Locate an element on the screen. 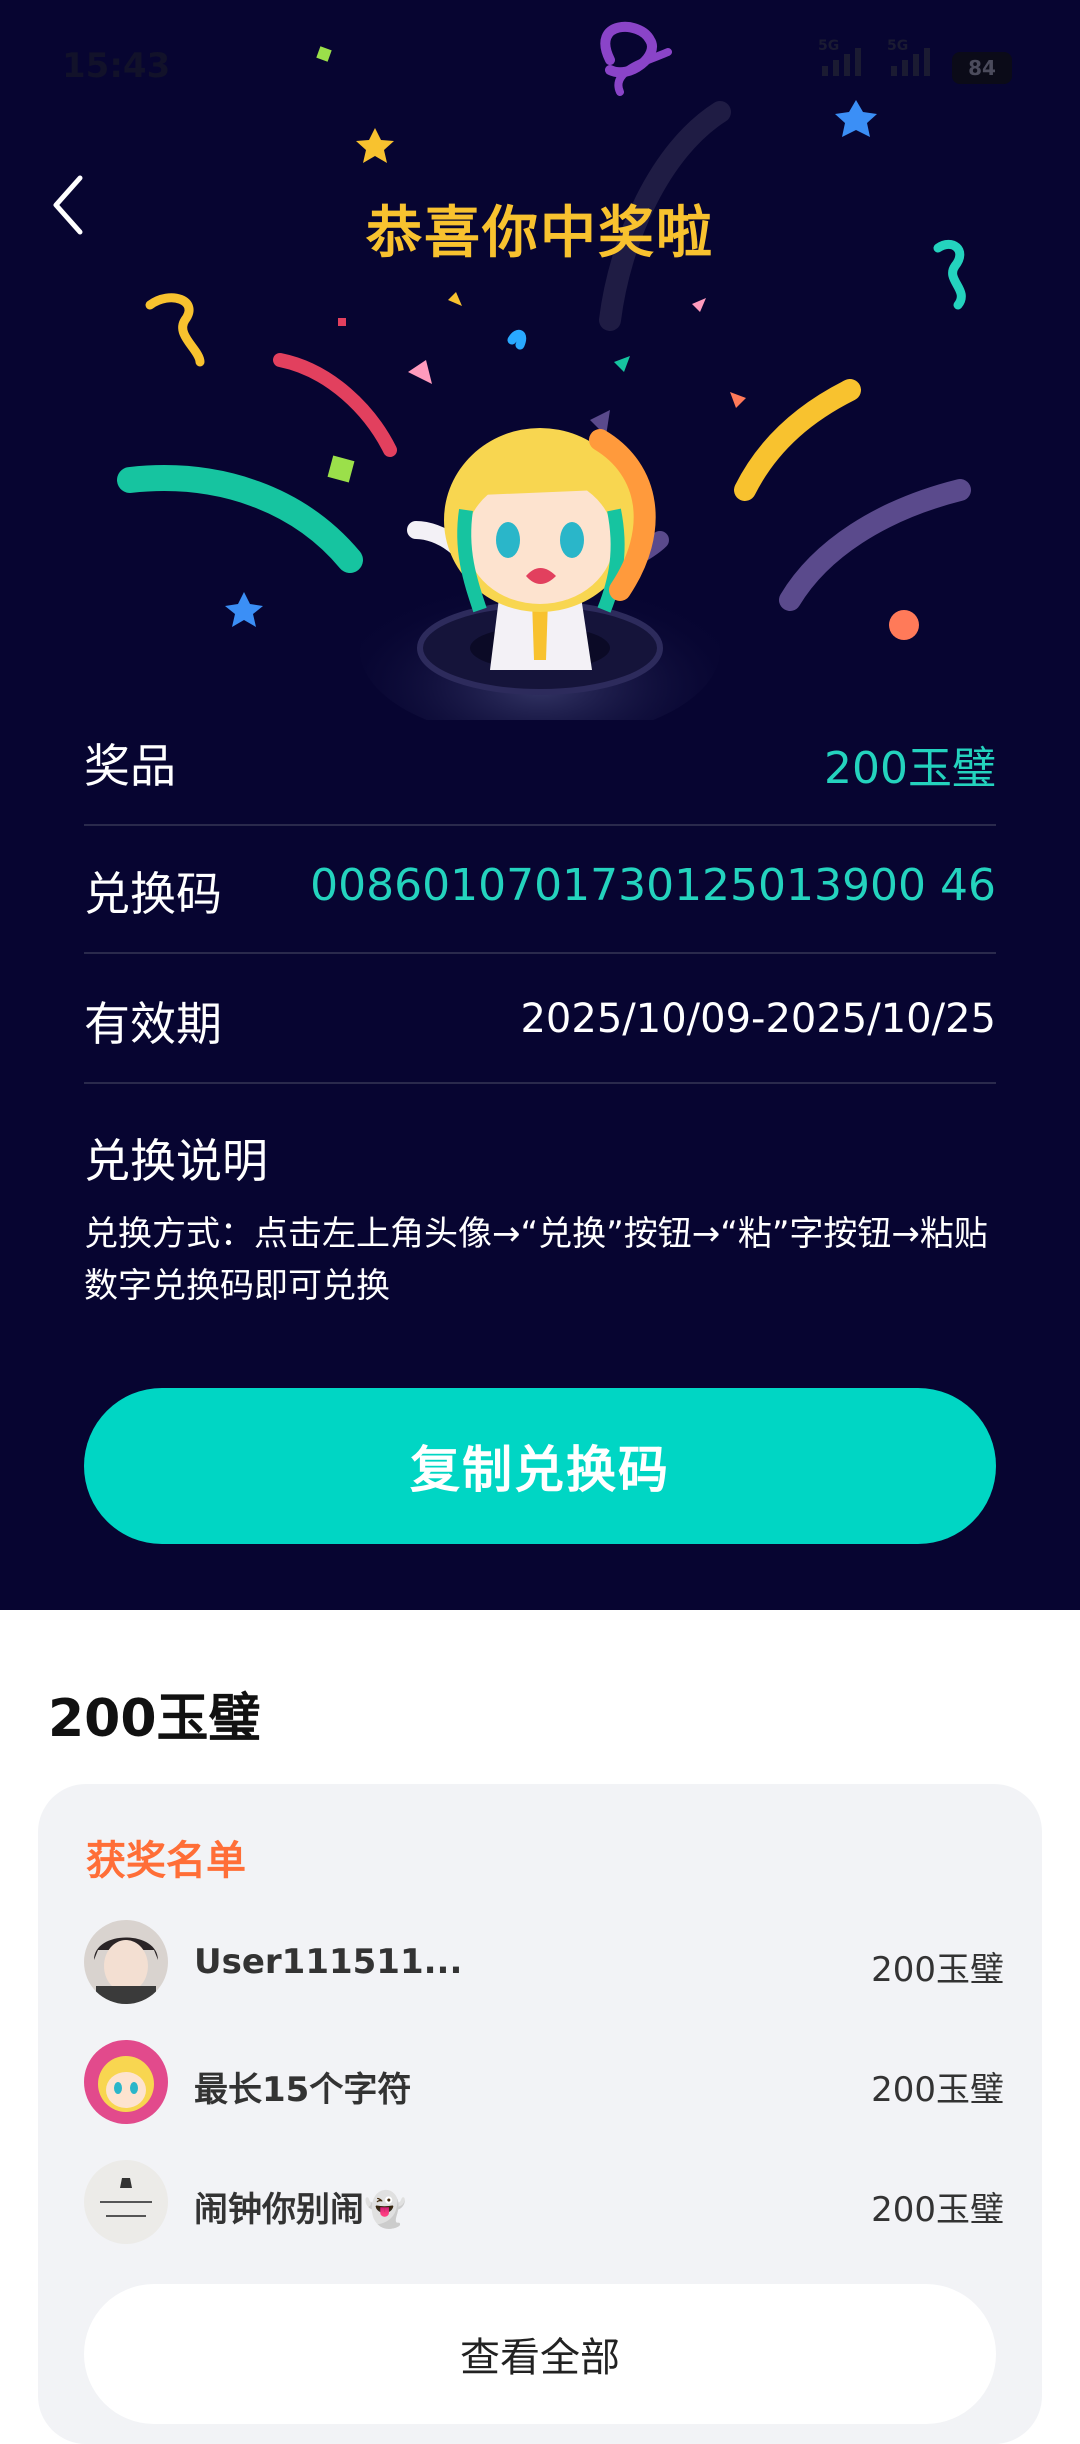 This screenshot has height=2444, width=1080. winner-item: 闹钟你别闹👻 200玉璧 is located at coordinates (544, 2203).